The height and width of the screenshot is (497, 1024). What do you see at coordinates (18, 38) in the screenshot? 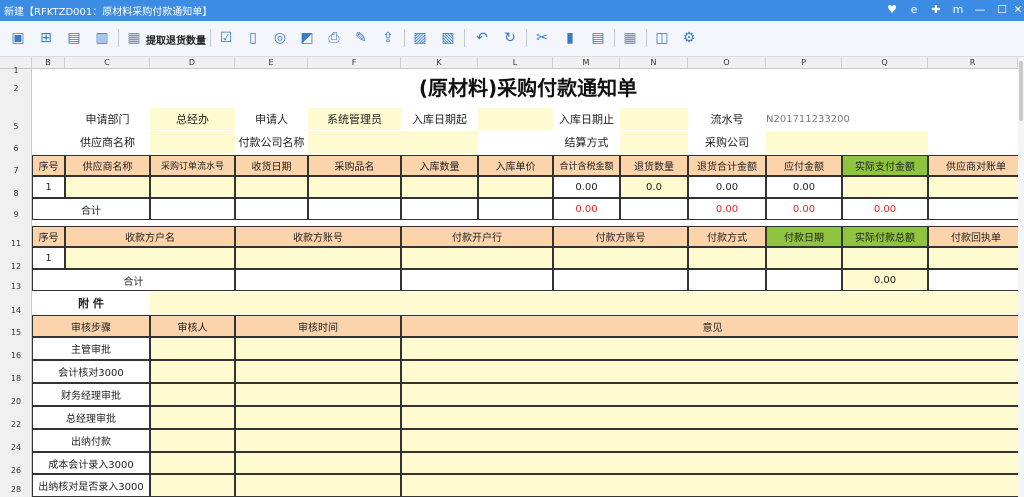
I see `save-icon: ▣` at bounding box center [18, 38].